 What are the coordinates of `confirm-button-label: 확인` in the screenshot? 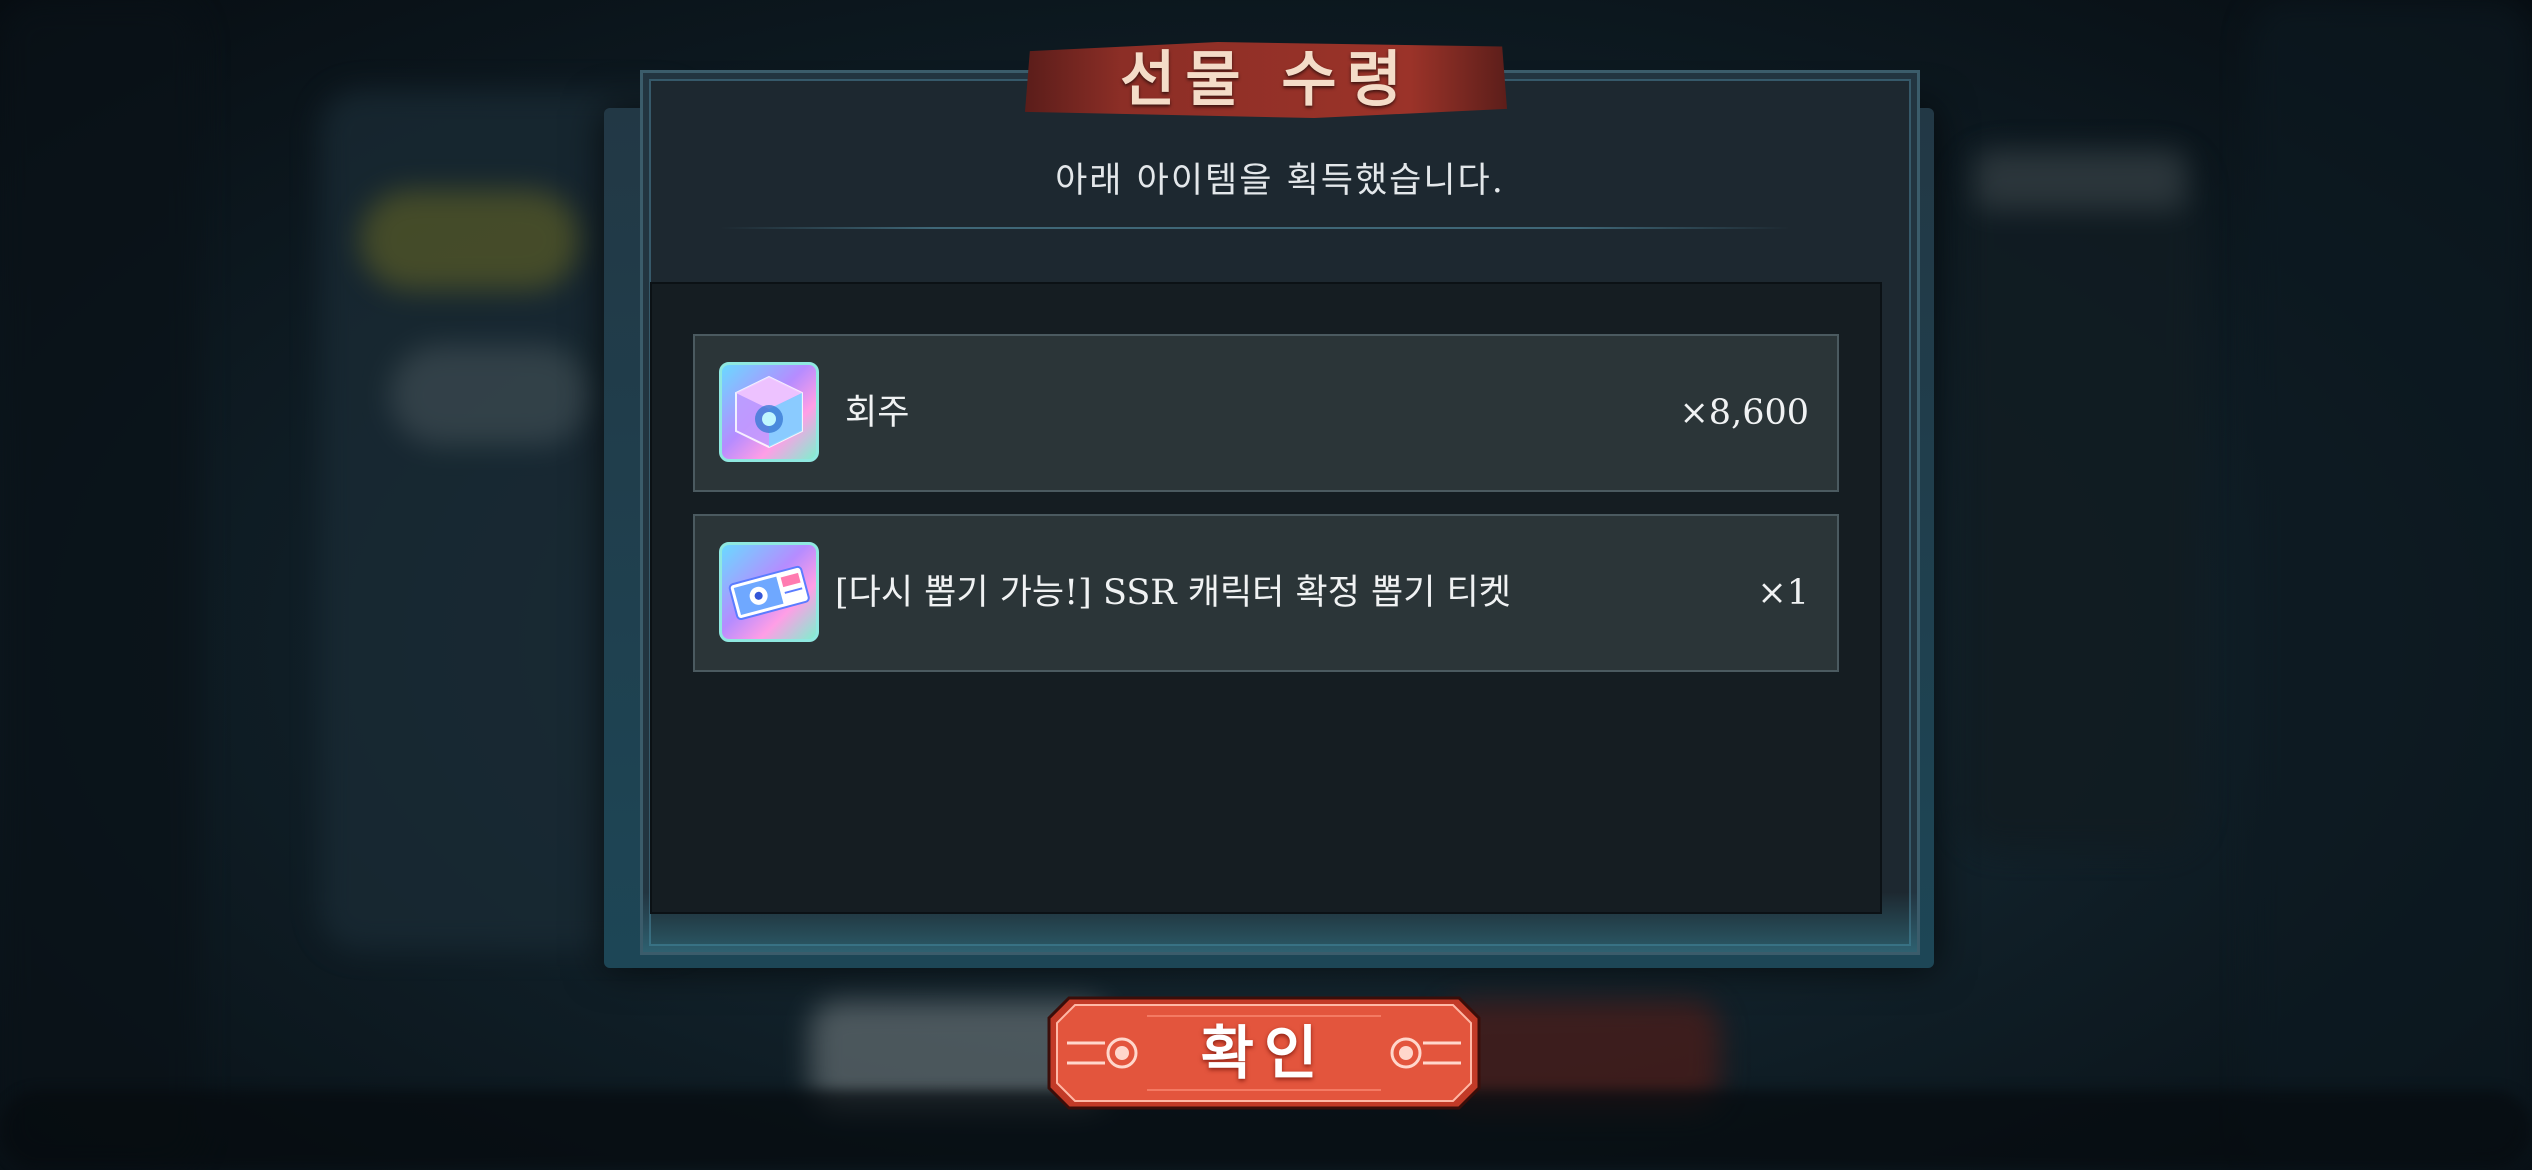 It's located at (1264, 1053).